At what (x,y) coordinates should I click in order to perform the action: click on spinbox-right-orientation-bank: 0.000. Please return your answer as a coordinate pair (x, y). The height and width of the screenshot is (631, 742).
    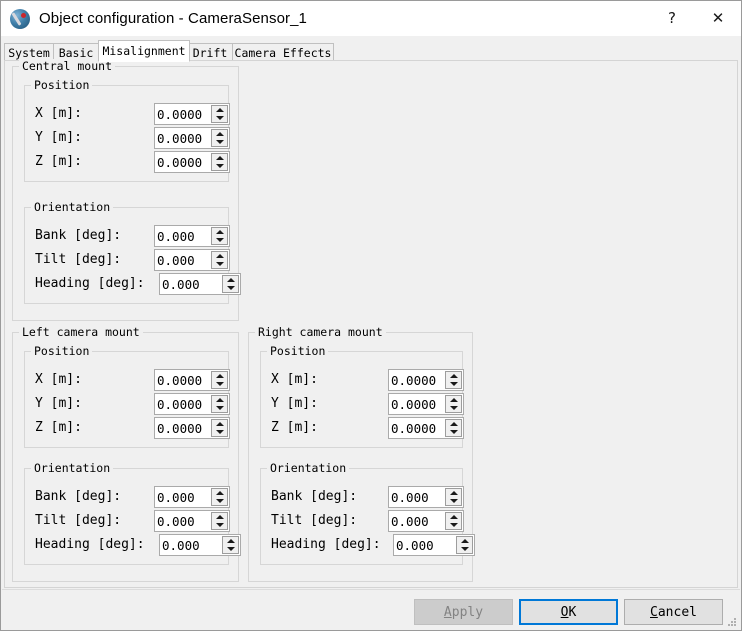
    Looking at the image, I should click on (426, 497).